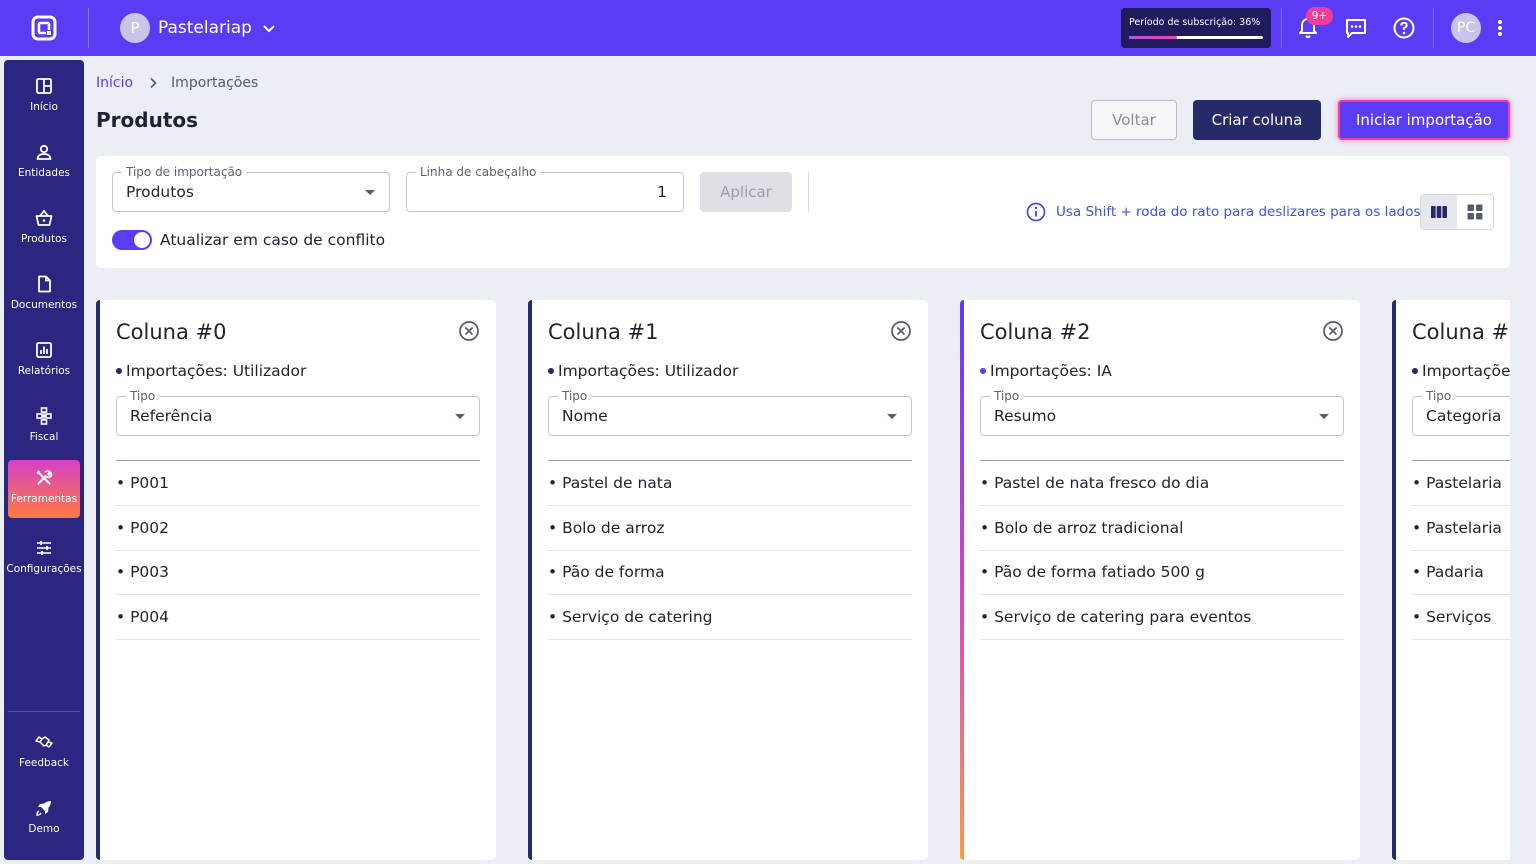  Describe the element at coordinates (730, 528) in the screenshot. I see `column-value-row: • Bolo de arroz` at that location.